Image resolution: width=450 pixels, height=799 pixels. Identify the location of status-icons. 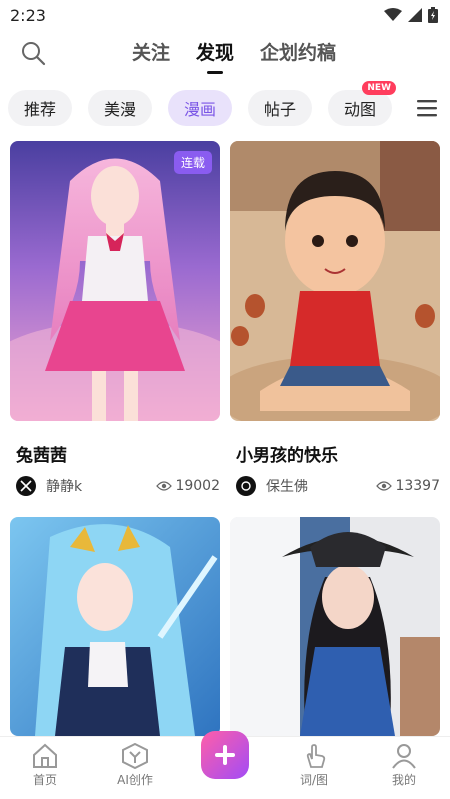
(411, 15).